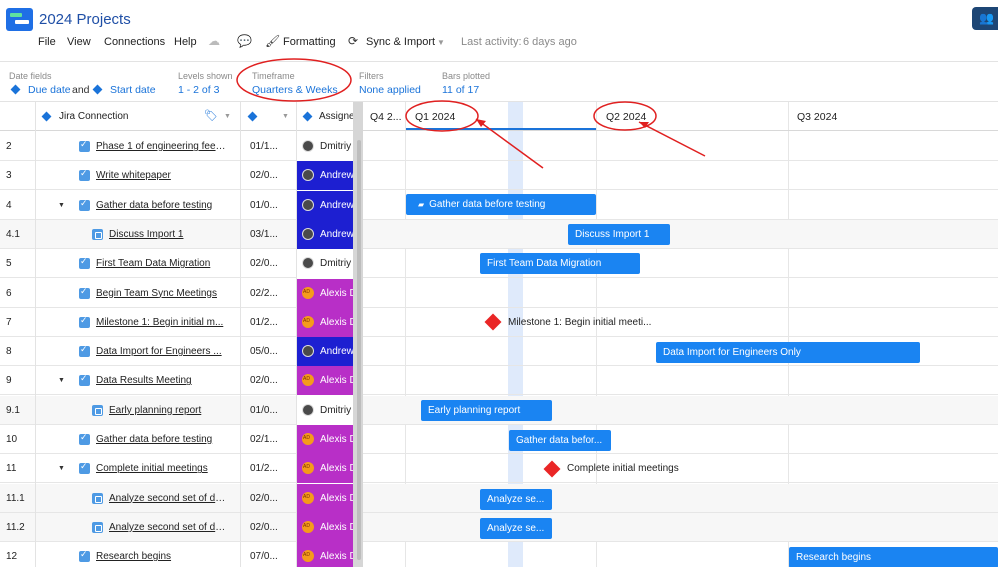  I want to click on task-name-link: Complete initial meetings, so click(162, 468).